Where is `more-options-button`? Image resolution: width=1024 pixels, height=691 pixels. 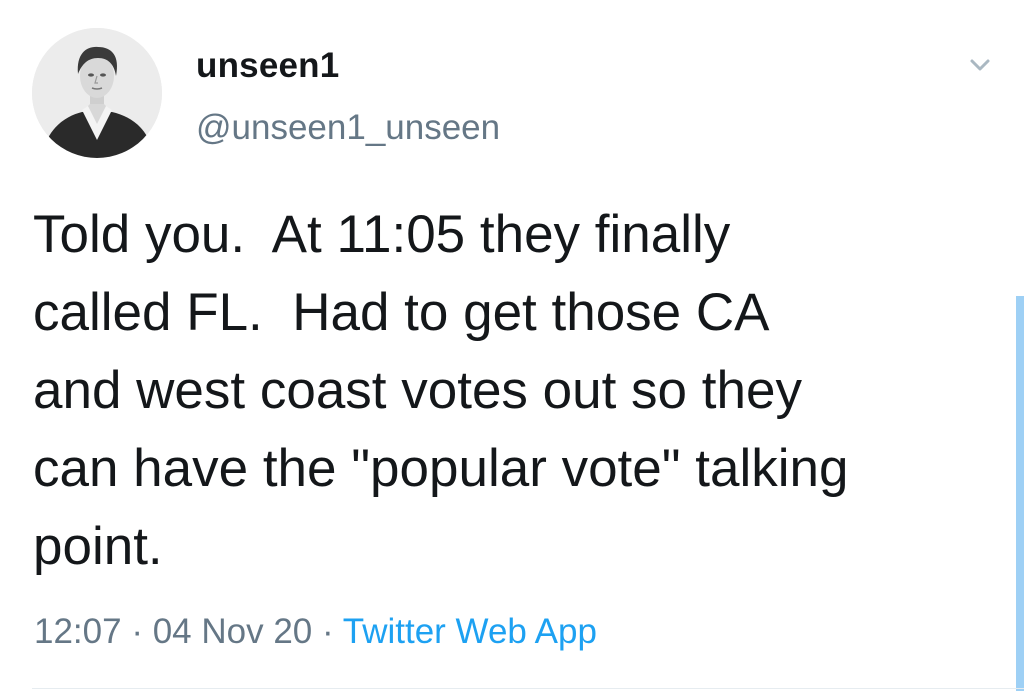
more-options-button is located at coordinates (980, 64).